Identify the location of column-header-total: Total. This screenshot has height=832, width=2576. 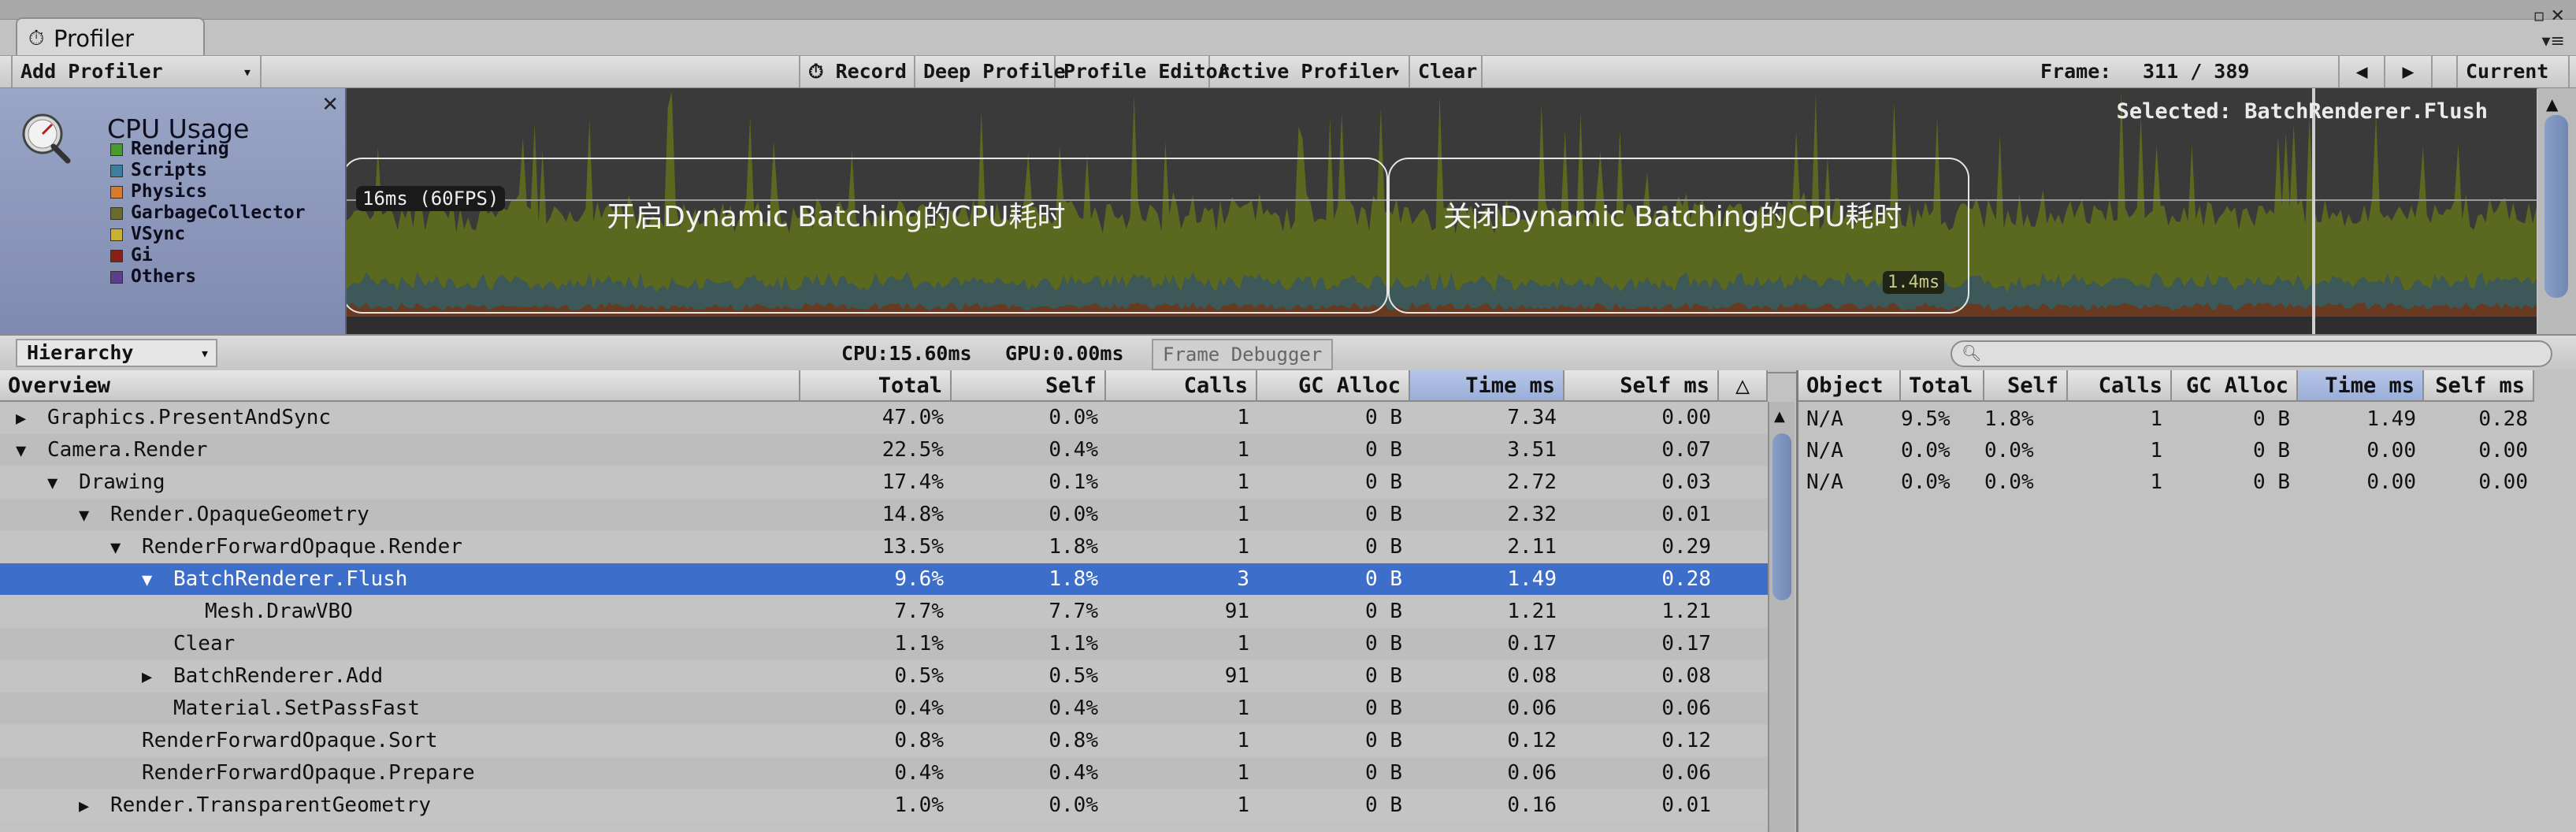
(876, 386).